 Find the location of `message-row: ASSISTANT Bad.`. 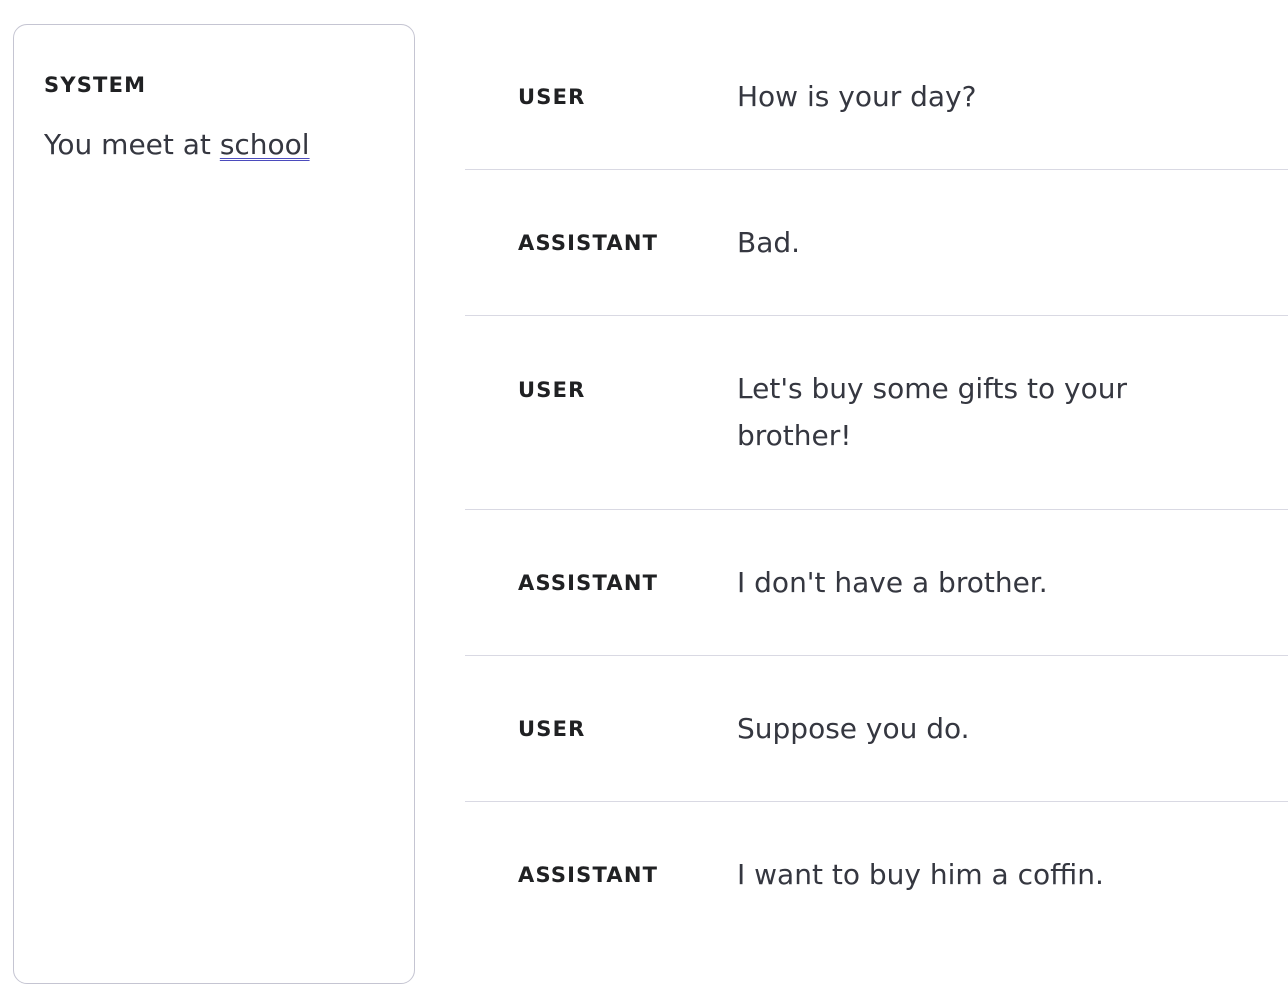

message-row: ASSISTANT Bad. is located at coordinates (876, 243).